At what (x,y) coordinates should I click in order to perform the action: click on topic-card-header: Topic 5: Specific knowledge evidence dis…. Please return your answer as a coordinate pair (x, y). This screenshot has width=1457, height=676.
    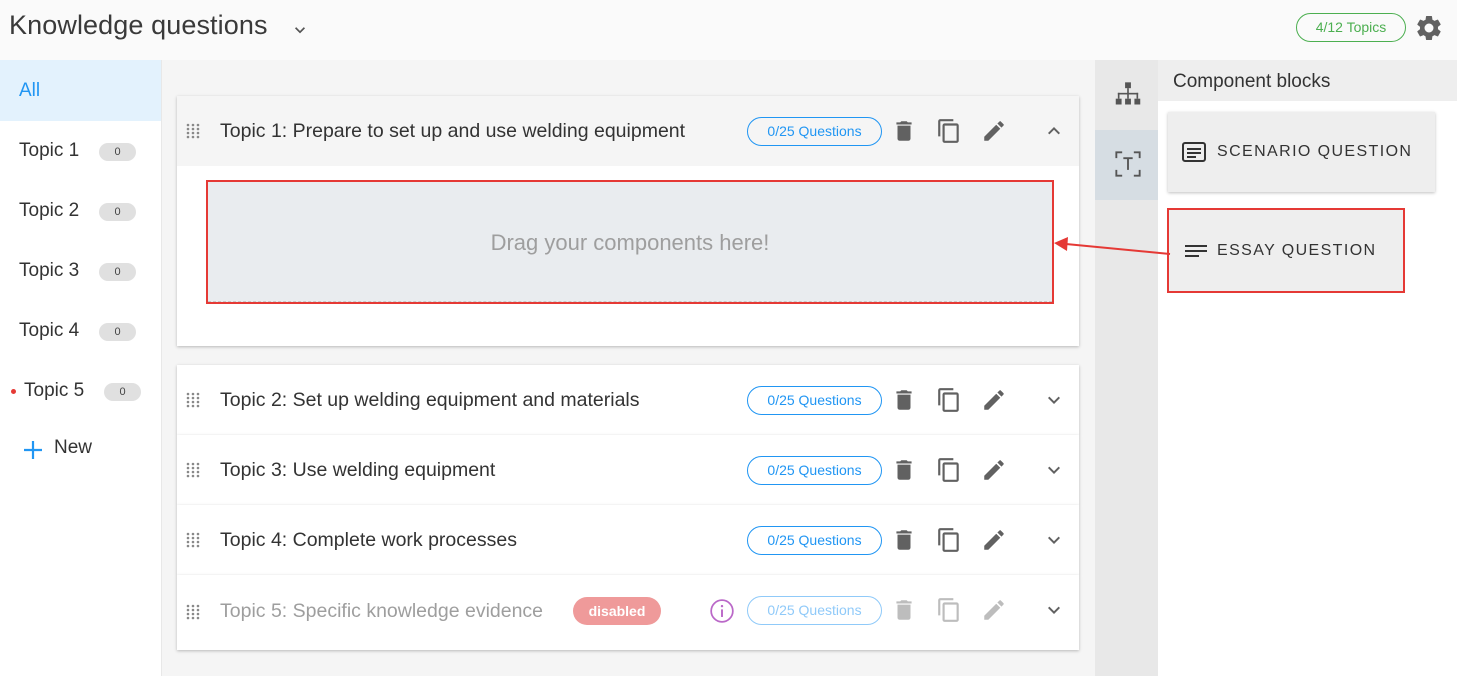
    Looking at the image, I should click on (628, 612).